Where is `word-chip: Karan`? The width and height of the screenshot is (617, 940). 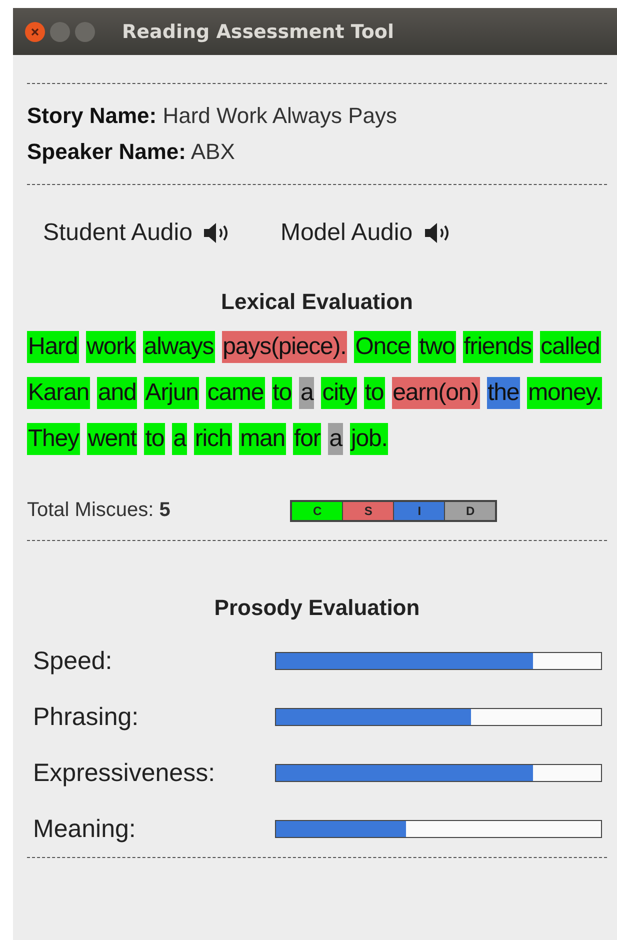 word-chip: Karan is located at coordinates (58, 393).